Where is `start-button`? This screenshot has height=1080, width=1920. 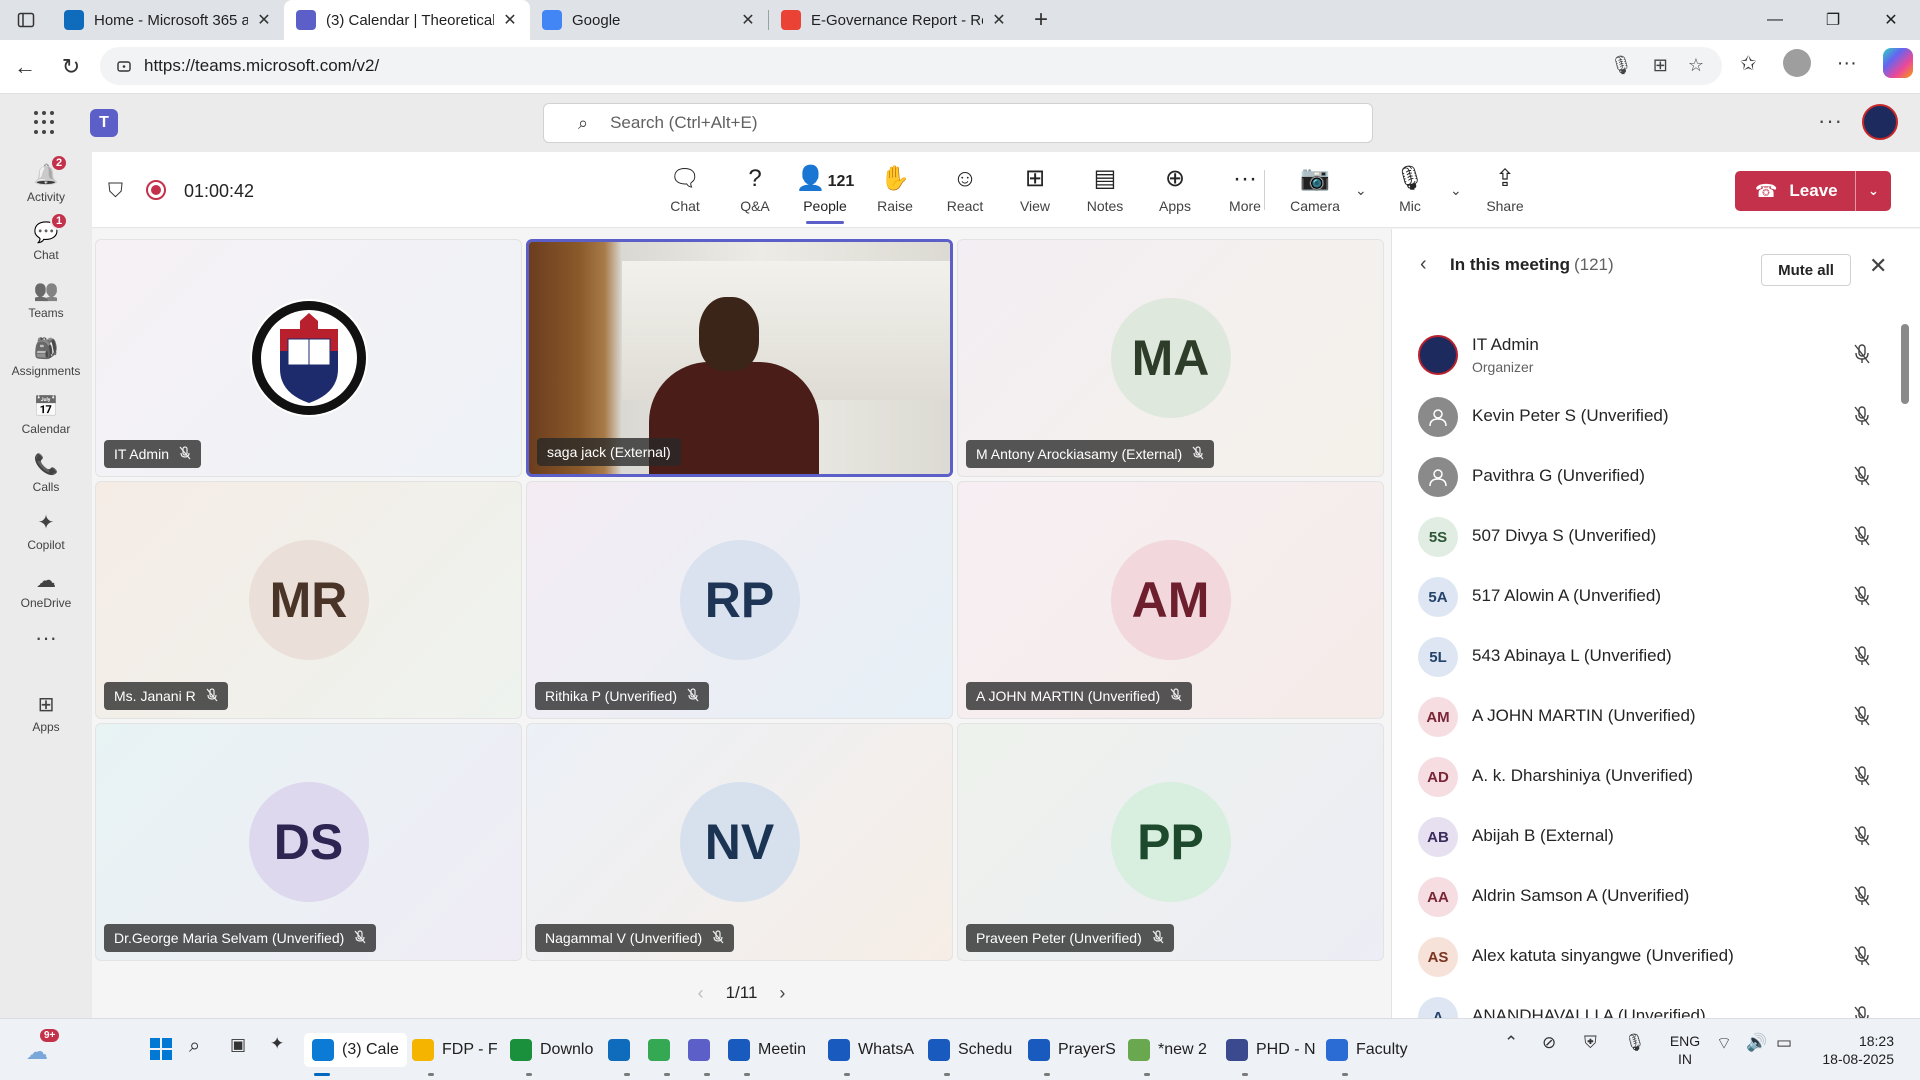
start-button is located at coordinates (161, 1049).